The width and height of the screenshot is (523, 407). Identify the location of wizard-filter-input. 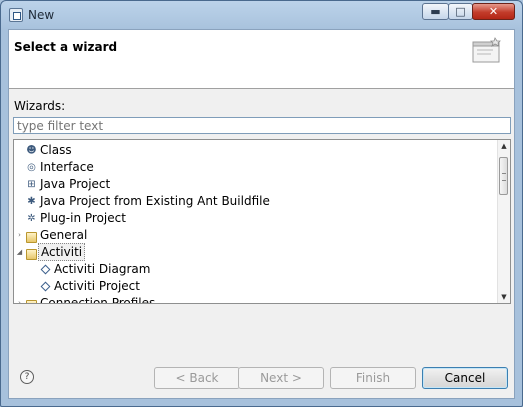
(262, 125).